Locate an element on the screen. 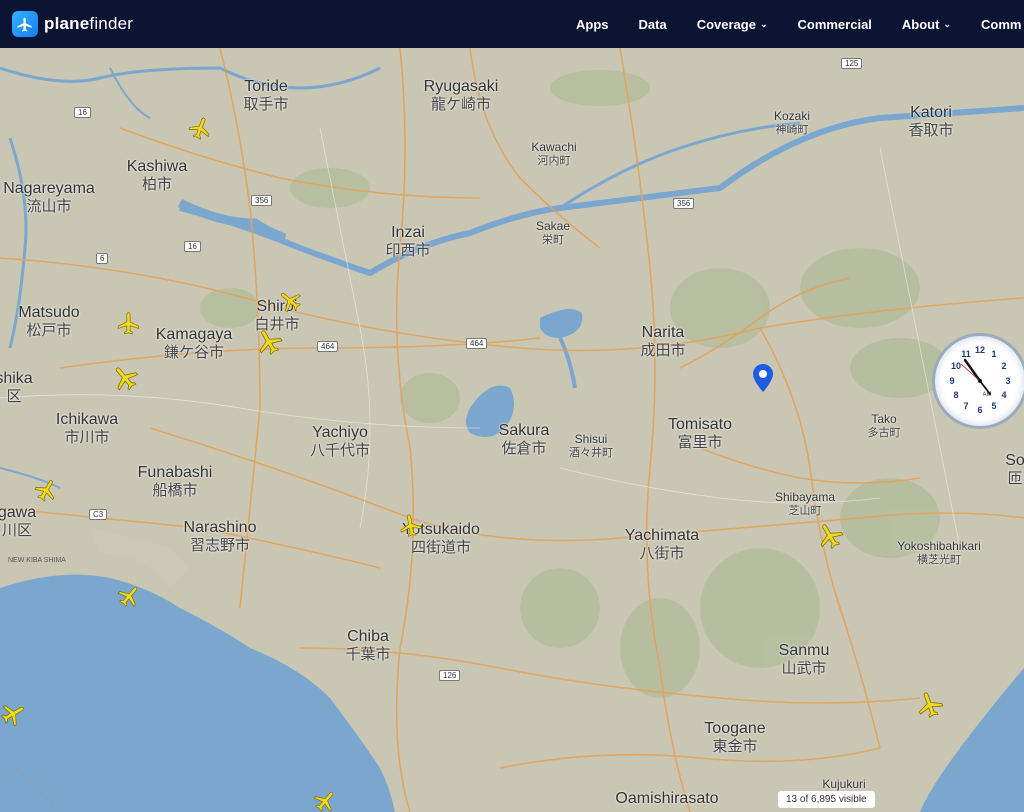 This screenshot has width=1024, height=812. clock-number: 6 is located at coordinates (979, 410).